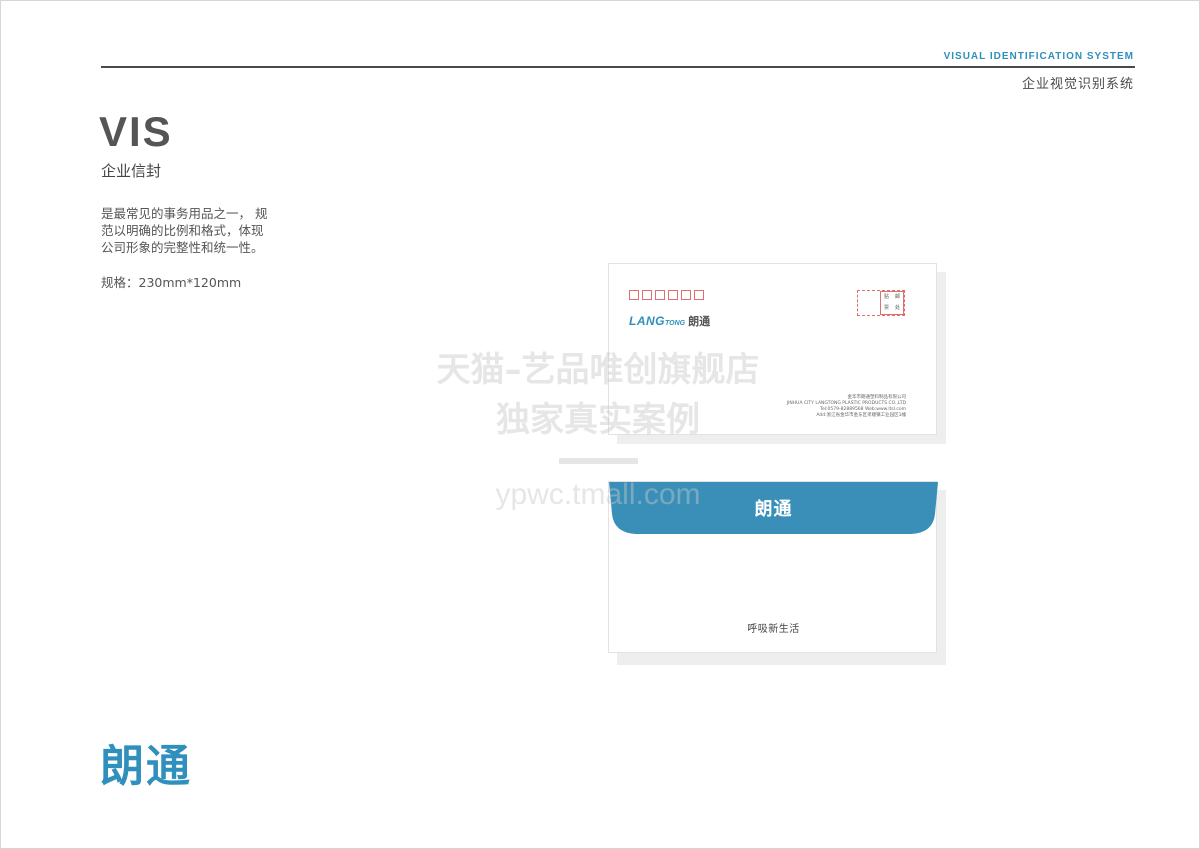  I want to click on header-title-cn: 企业视觉识别系统, so click(1077, 84).